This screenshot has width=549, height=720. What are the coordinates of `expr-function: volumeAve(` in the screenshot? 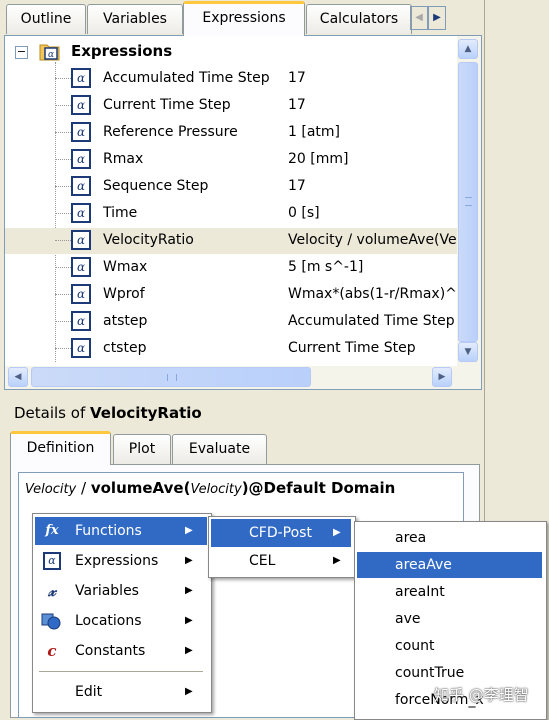 It's located at (140, 488).